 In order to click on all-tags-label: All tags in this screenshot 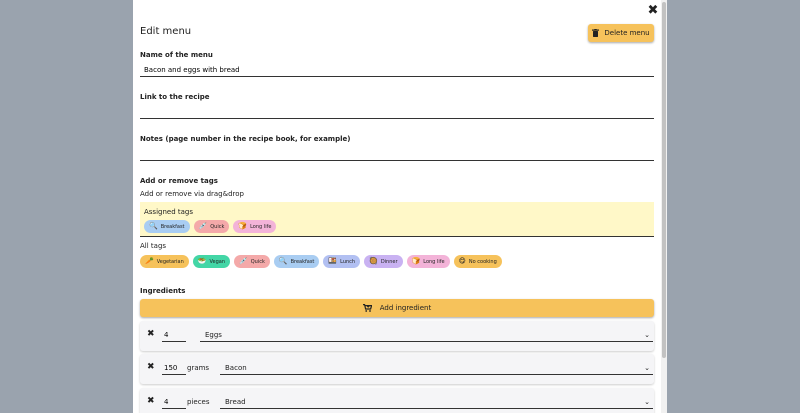, I will do `click(153, 246)`.